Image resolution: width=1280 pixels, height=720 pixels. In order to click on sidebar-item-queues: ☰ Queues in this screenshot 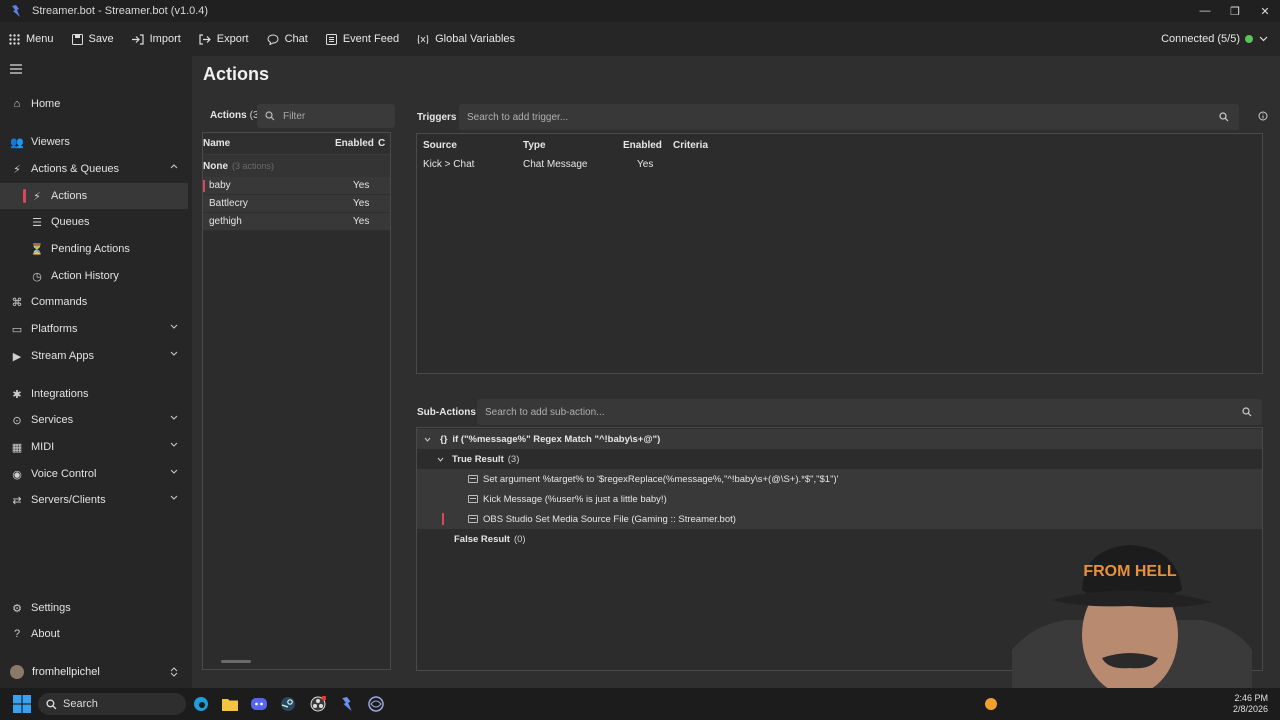, I will do `click(94, 222)`.